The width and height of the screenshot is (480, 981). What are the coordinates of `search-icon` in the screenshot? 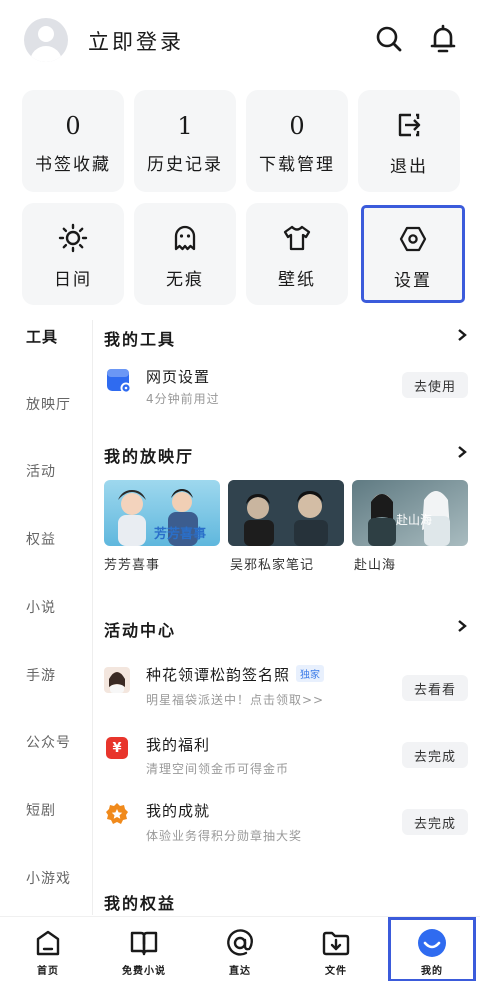 It's located at (389, 39).